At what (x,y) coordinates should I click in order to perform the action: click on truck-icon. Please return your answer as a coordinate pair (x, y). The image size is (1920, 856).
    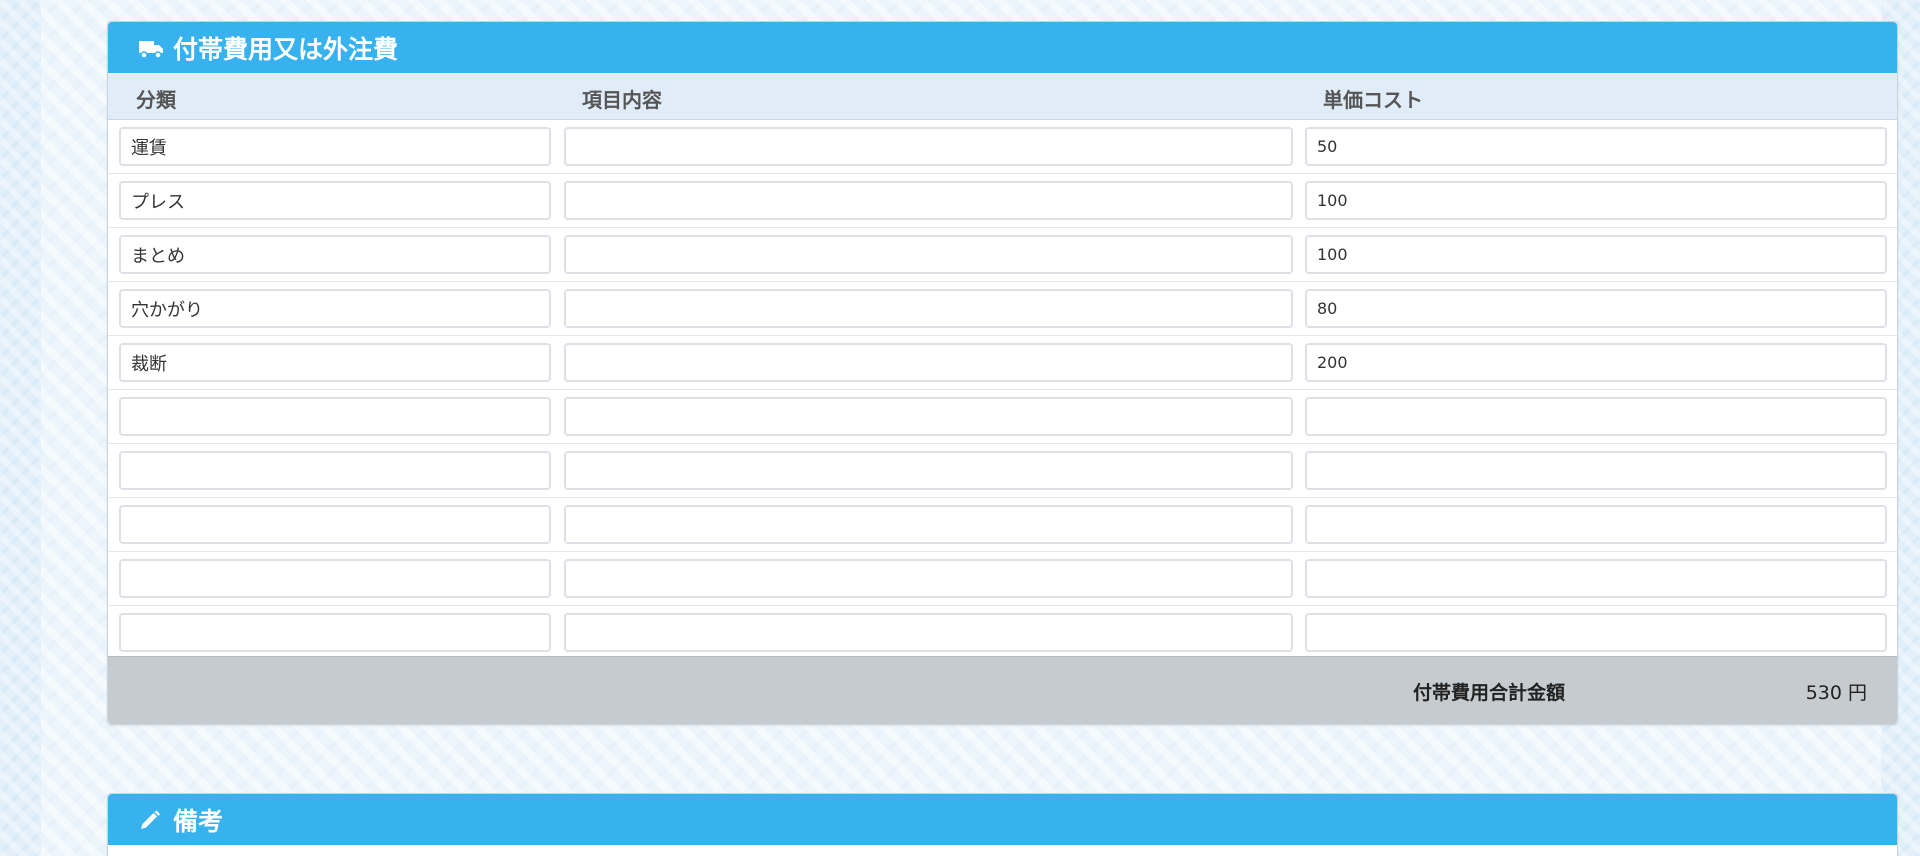
    Looking at the image, I should click on (151, 48).